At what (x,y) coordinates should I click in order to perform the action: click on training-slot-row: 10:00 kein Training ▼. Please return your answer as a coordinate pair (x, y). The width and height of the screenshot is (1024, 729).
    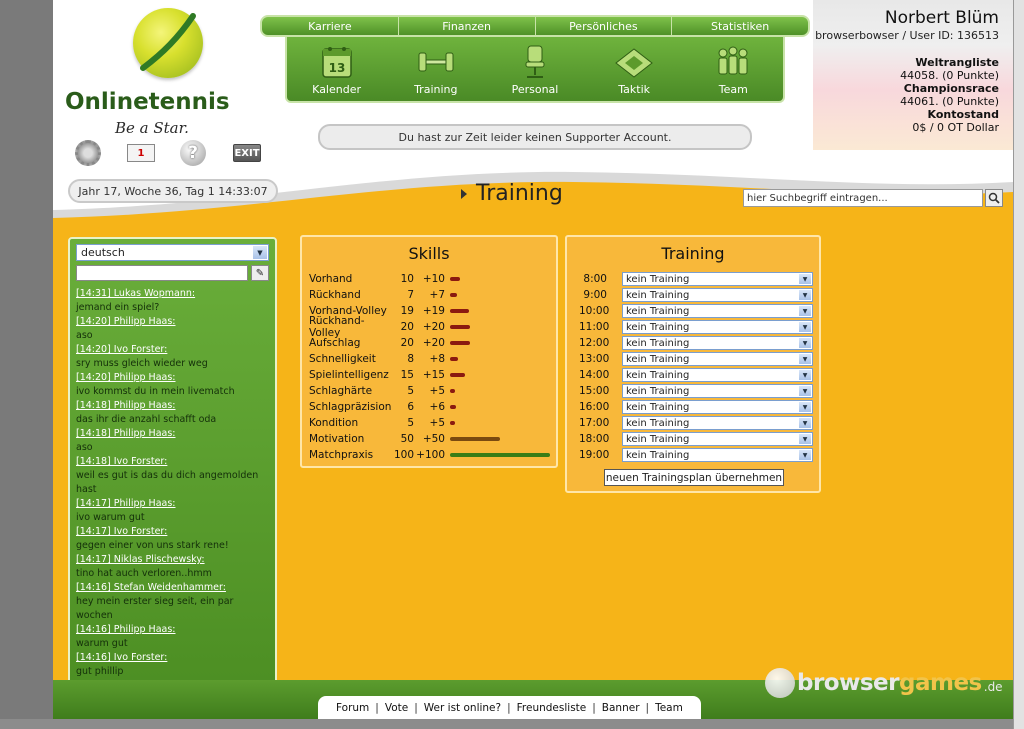
    Looking at the image, I should click on (696, 311).